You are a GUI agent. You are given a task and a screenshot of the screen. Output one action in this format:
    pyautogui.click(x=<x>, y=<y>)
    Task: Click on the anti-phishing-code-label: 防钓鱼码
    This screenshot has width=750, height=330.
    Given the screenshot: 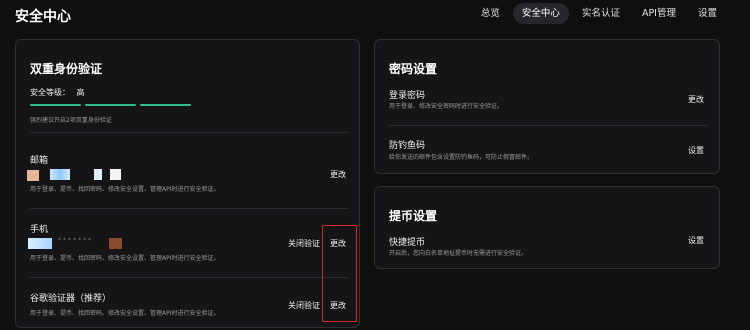 What is the action you would take?
    pyautogui.click(x=407, y=146)
    